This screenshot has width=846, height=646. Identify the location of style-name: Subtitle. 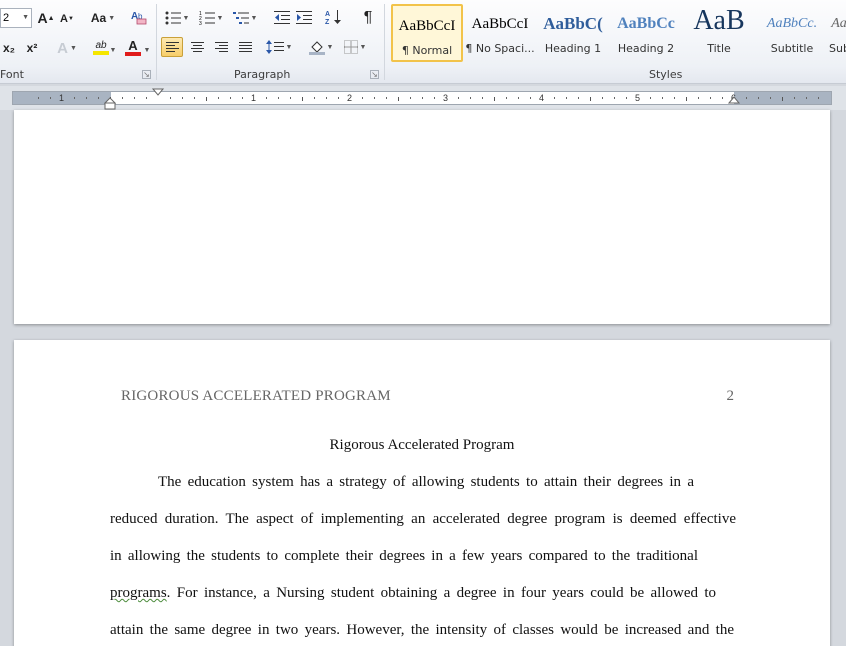
(792, 48).